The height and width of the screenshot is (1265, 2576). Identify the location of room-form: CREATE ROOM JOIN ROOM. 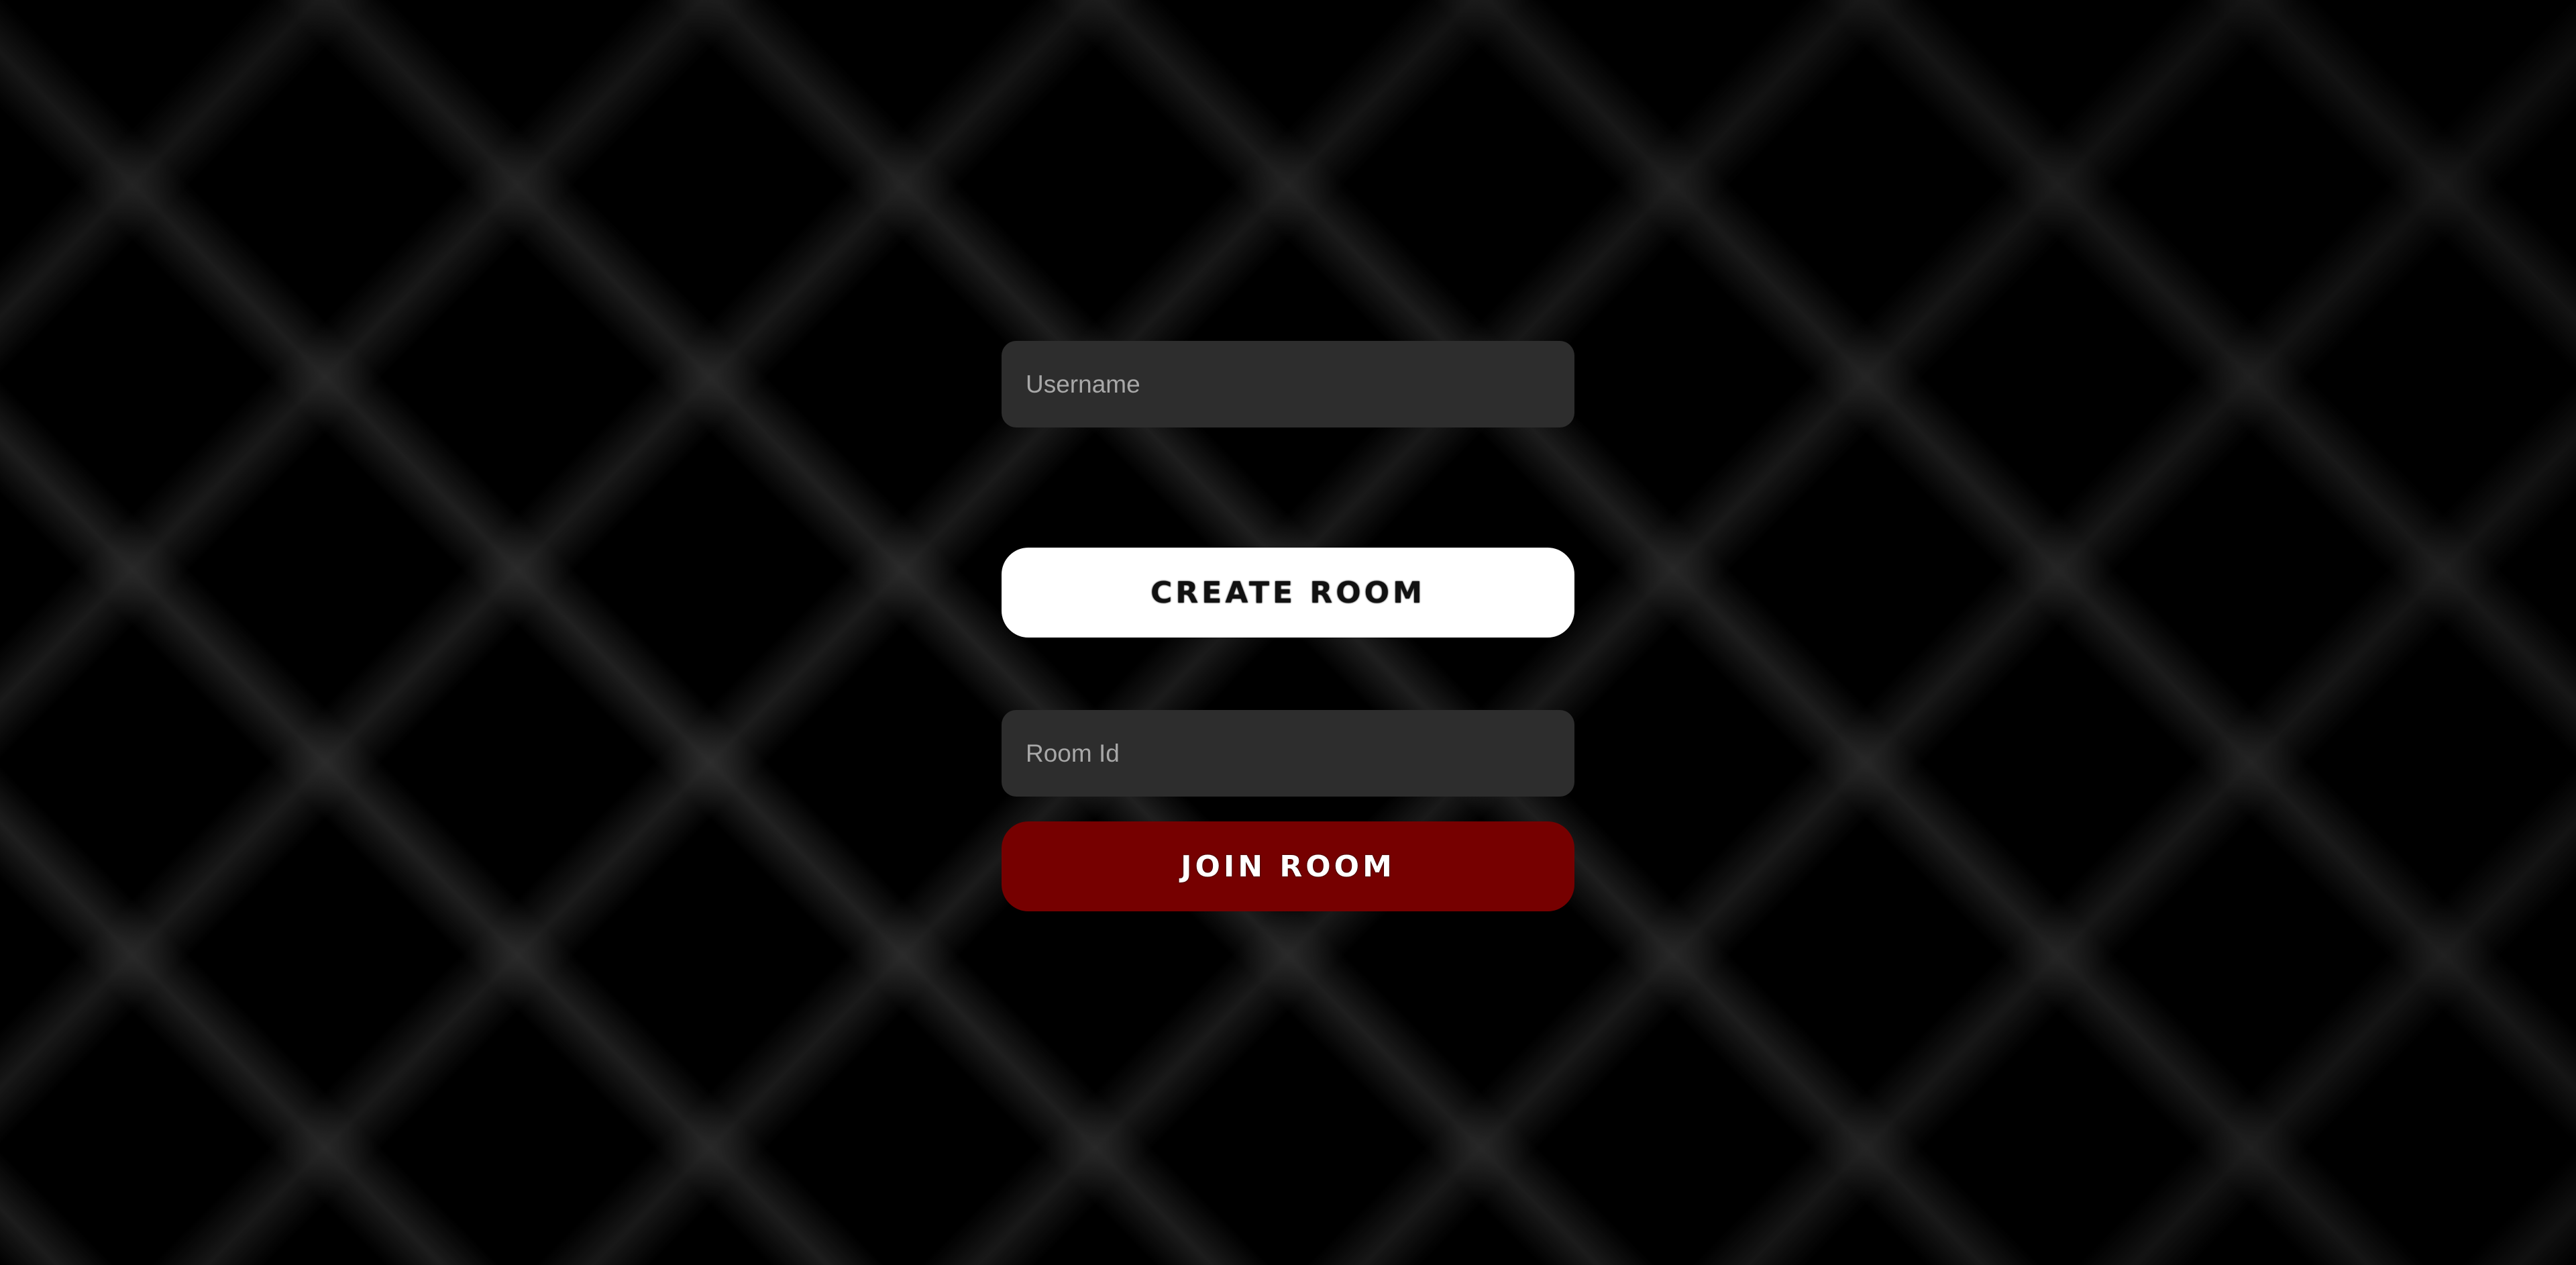
(1288, 626).